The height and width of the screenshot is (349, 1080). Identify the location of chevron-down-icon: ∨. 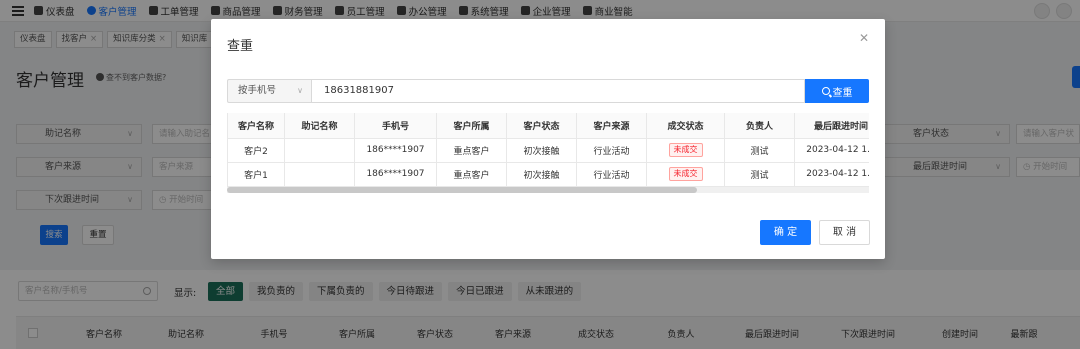
(300, 90).